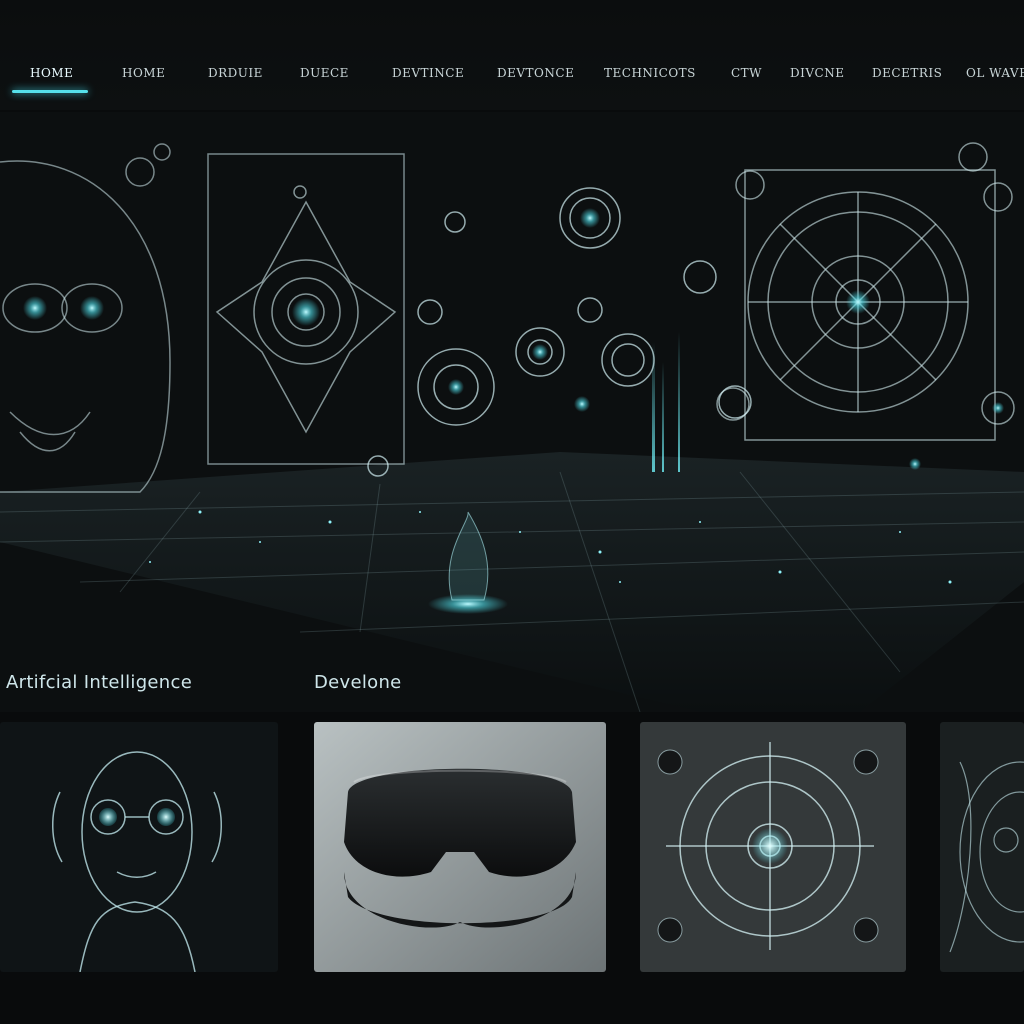 The height and width of the screenshot is (1024, 1024). What do you see at coordinates (51, 73) in the screenshot?
I see `nav-item-home-active: HOME` at bounding box center [51, 73].